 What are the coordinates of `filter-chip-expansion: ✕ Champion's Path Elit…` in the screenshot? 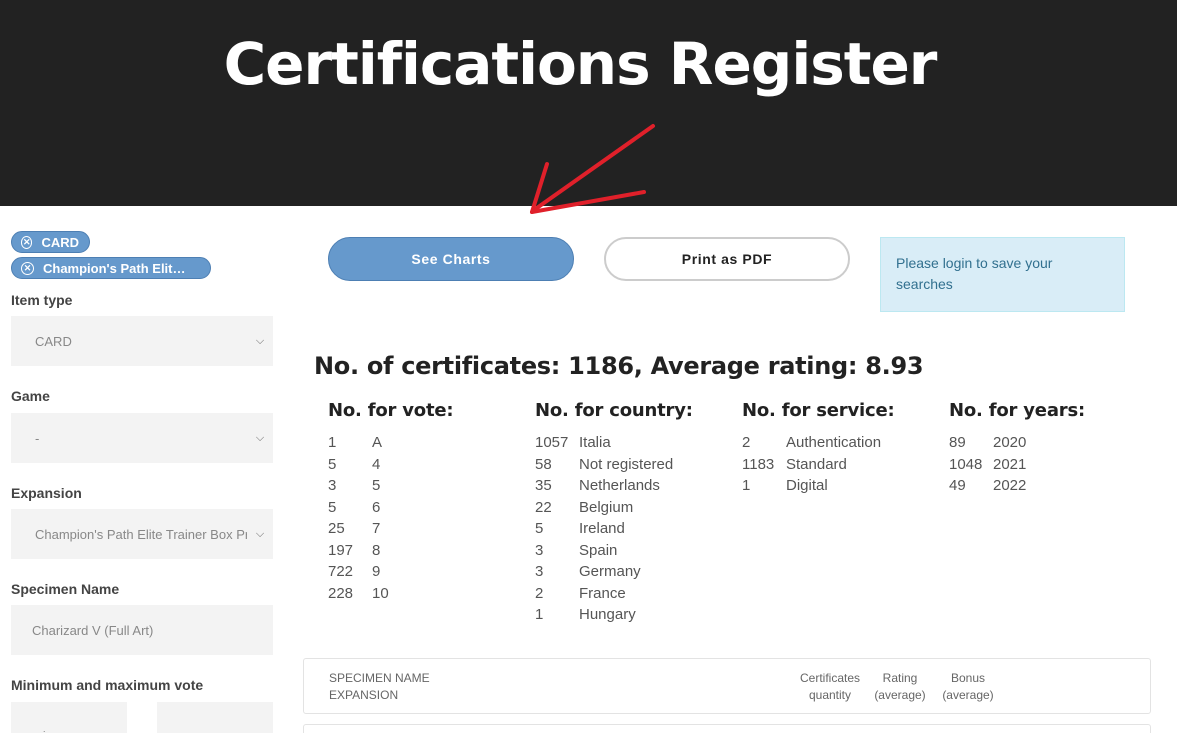 It's located at (111, 268).